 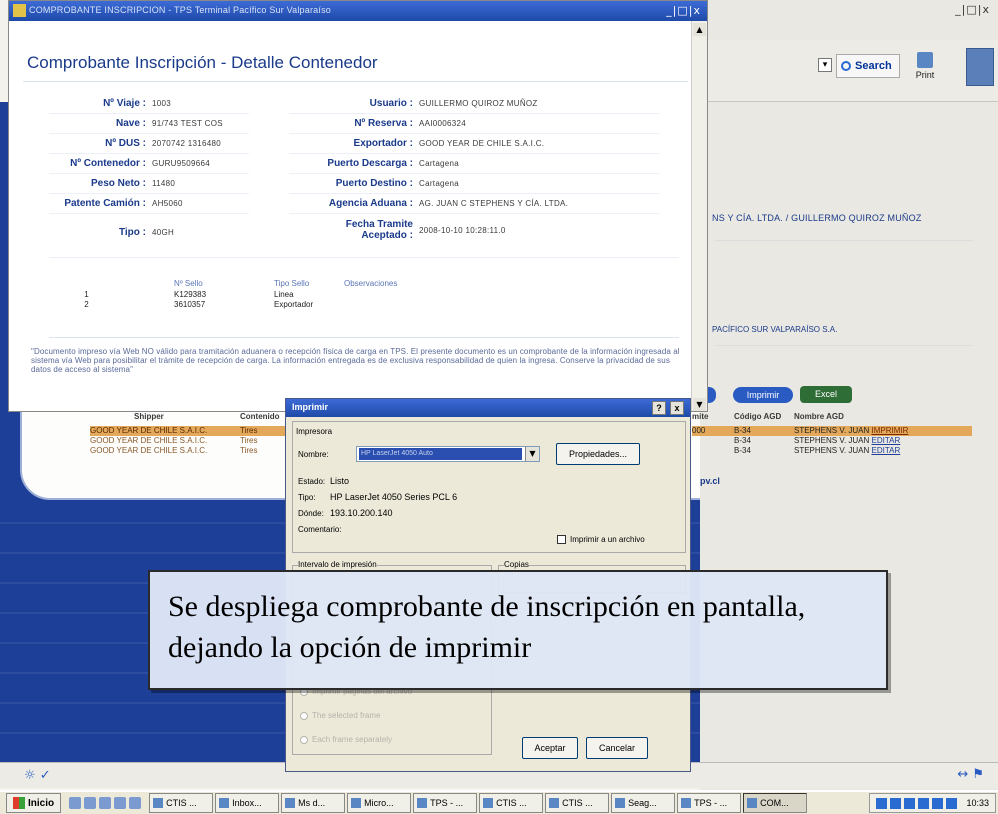 What do you see at coordinates (550, 748) in the screenshot?
I see `accept-button: Aceptar` at bounding box center [550, 748].